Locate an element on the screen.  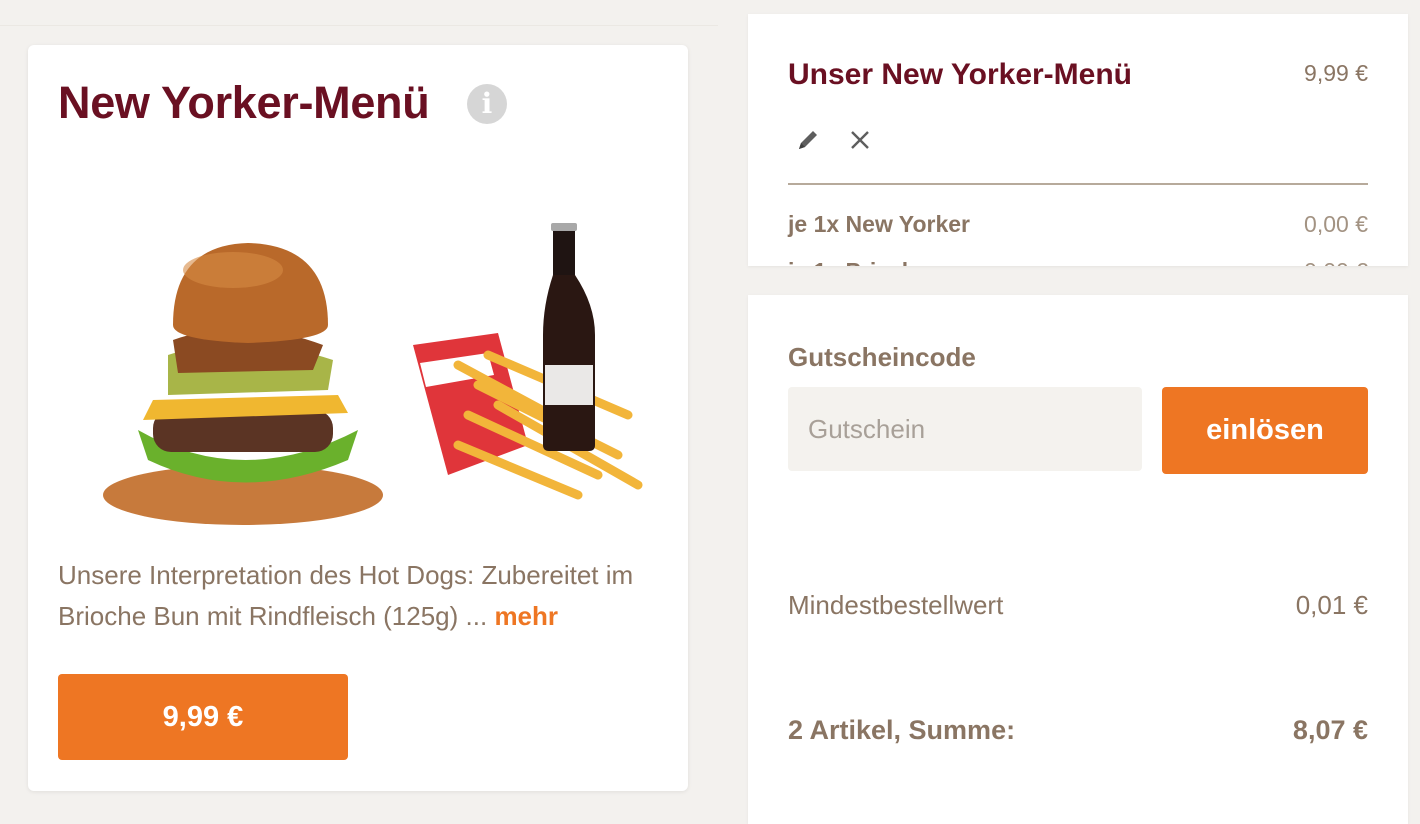
cart-item-price: 9,99 € is located at coordinates (1336, 73).